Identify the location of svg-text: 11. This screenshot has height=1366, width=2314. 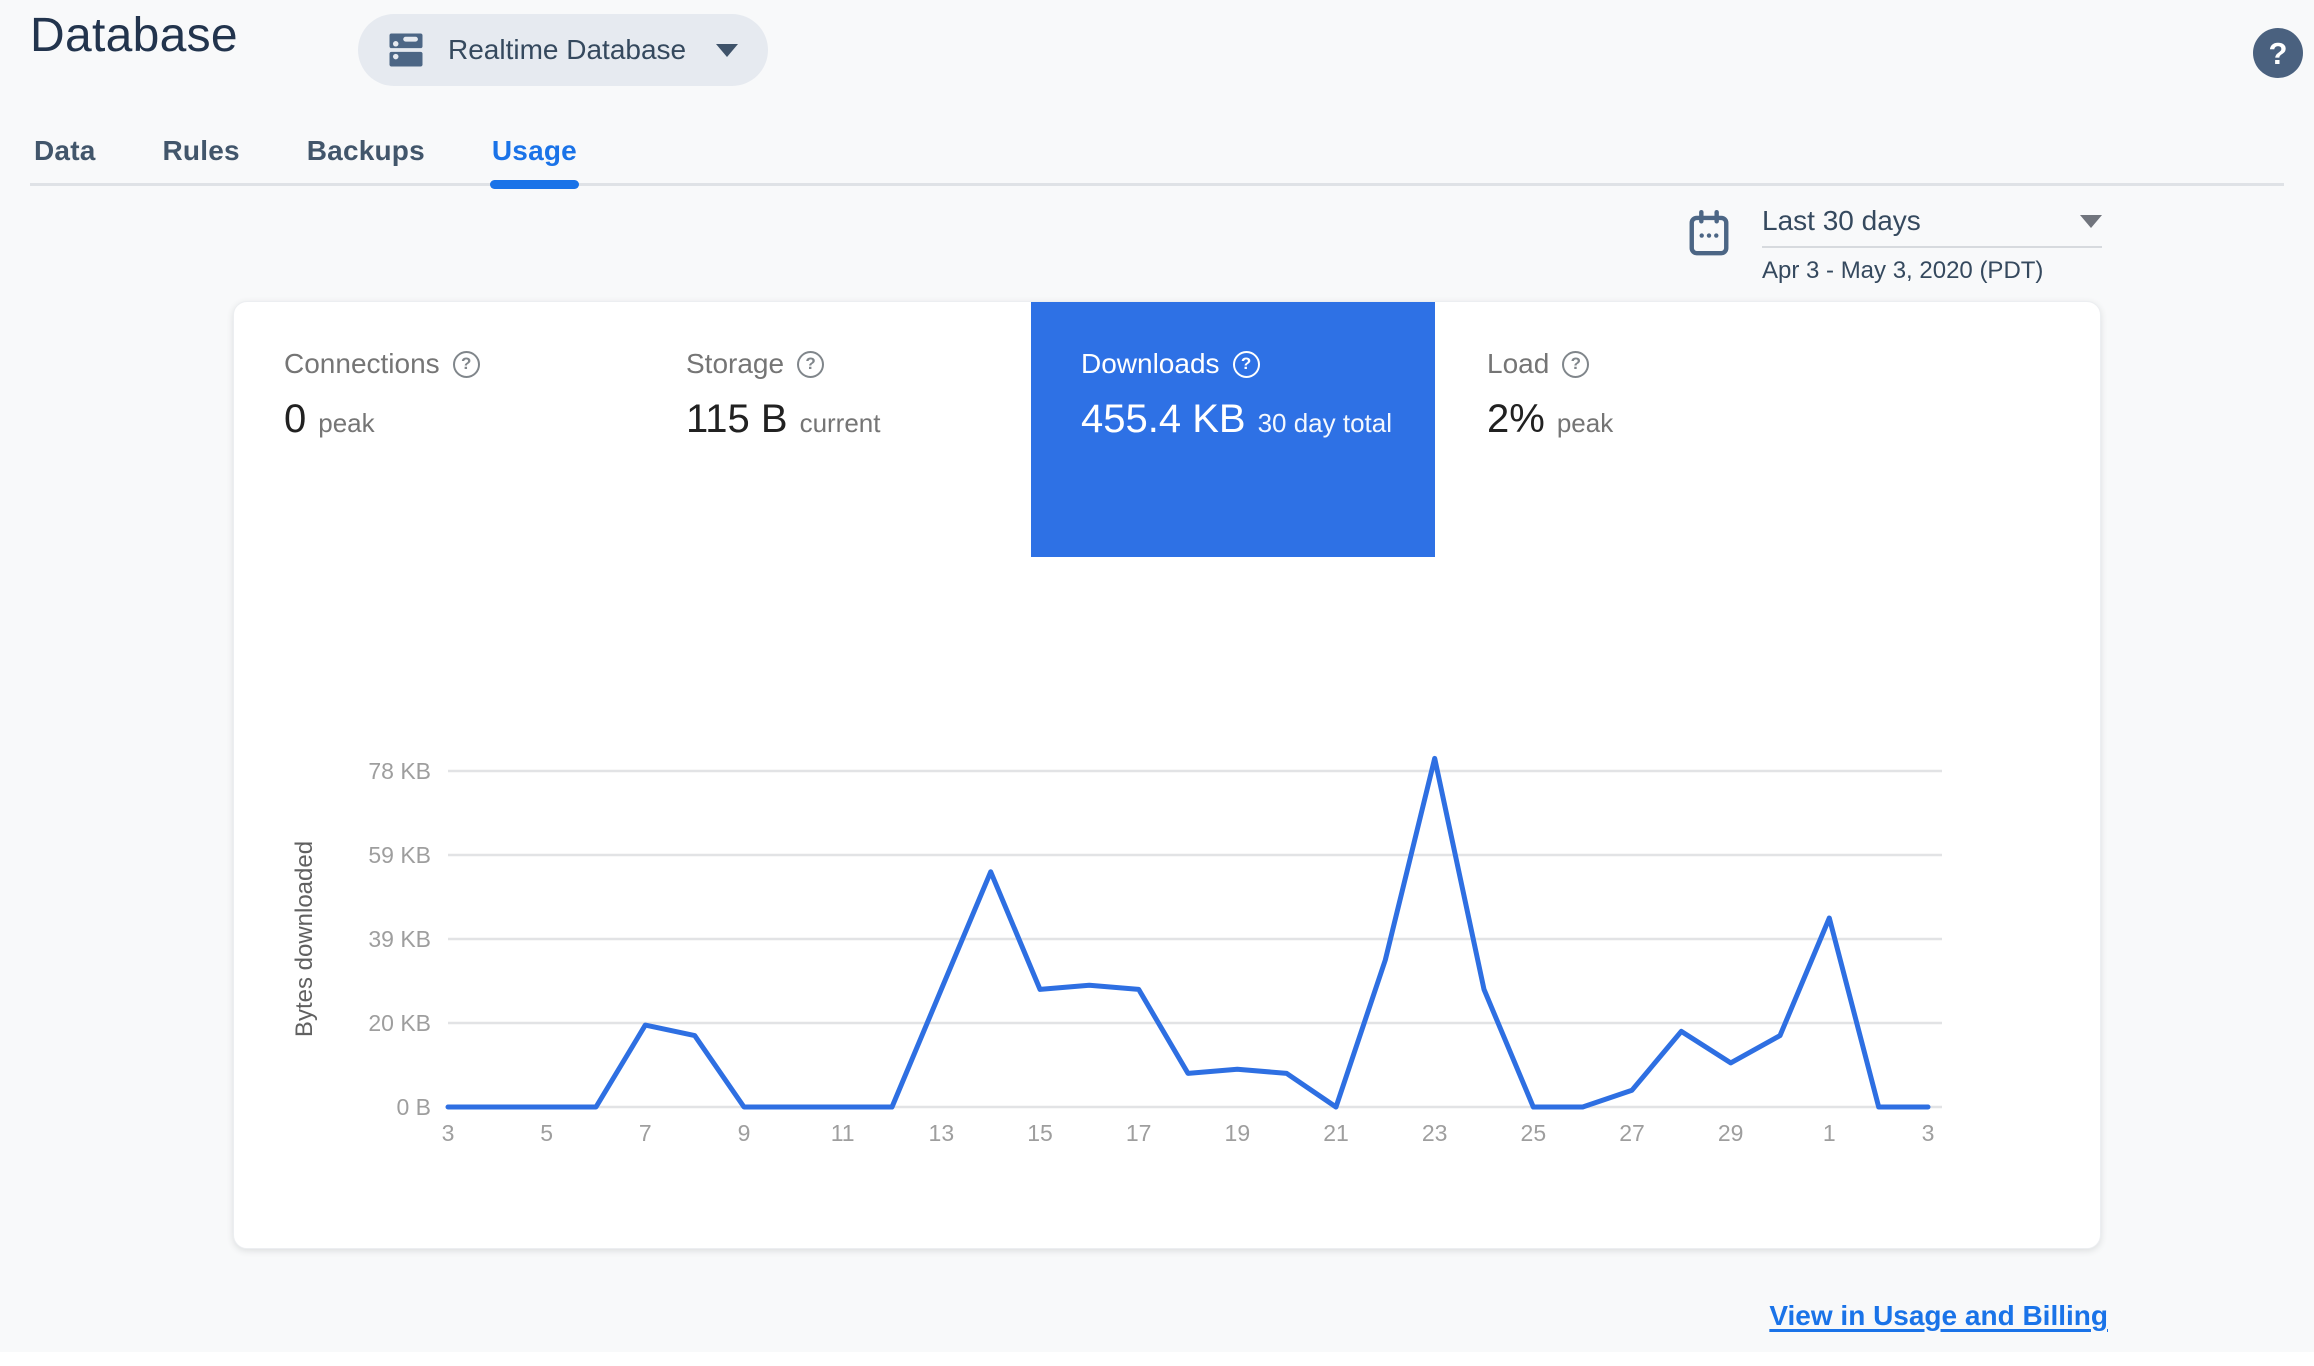
(843, 1133).